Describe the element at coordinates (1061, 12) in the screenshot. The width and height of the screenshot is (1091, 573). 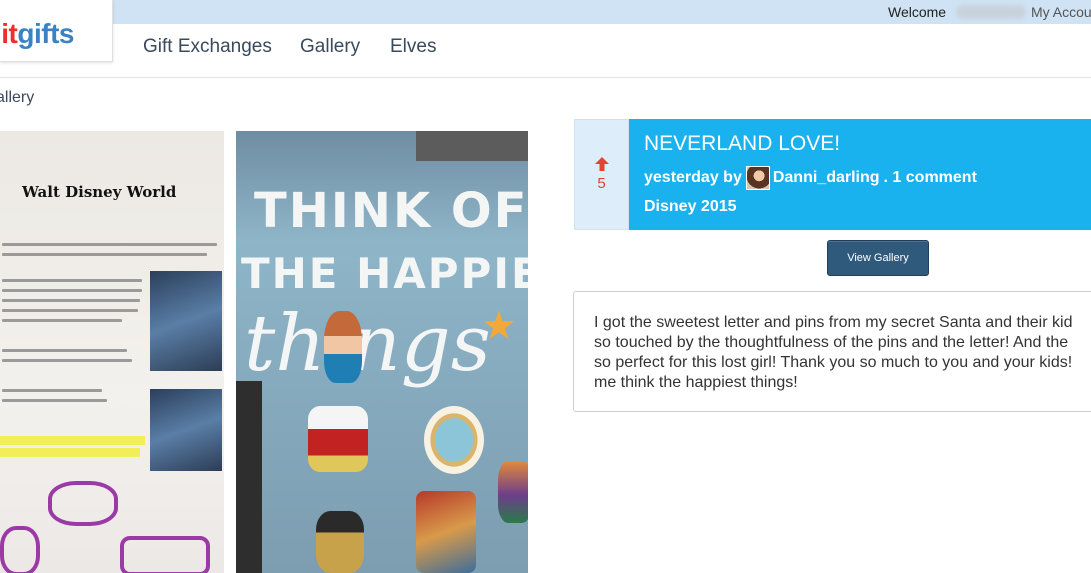
I see `my-account-link: My Accou` at that location.